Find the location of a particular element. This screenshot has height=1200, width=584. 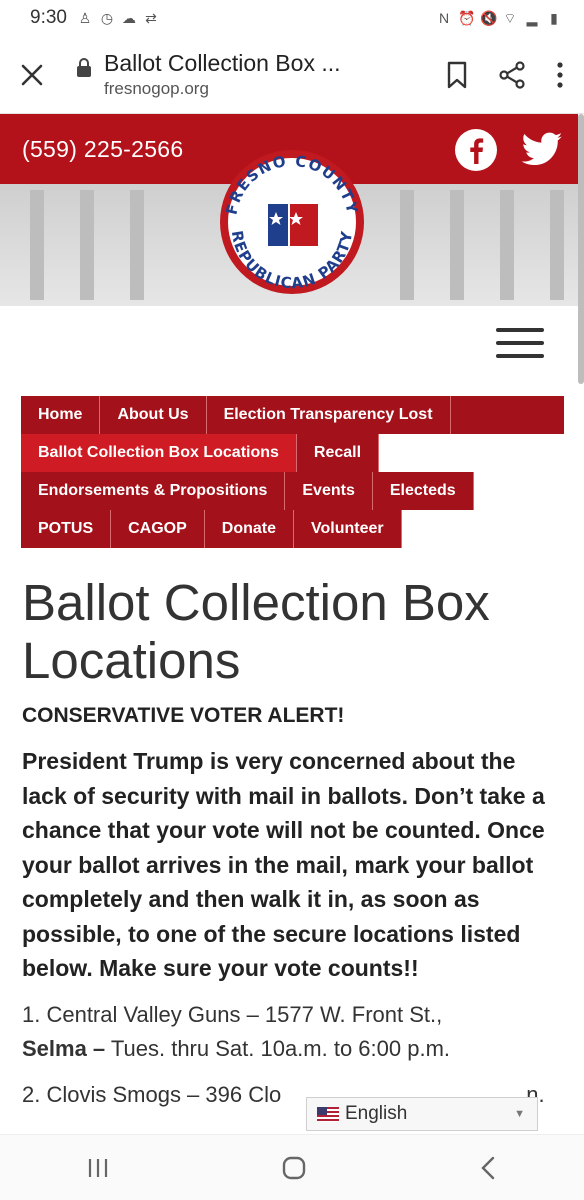

us-flag-icon is located at coordinates (328, 1114).